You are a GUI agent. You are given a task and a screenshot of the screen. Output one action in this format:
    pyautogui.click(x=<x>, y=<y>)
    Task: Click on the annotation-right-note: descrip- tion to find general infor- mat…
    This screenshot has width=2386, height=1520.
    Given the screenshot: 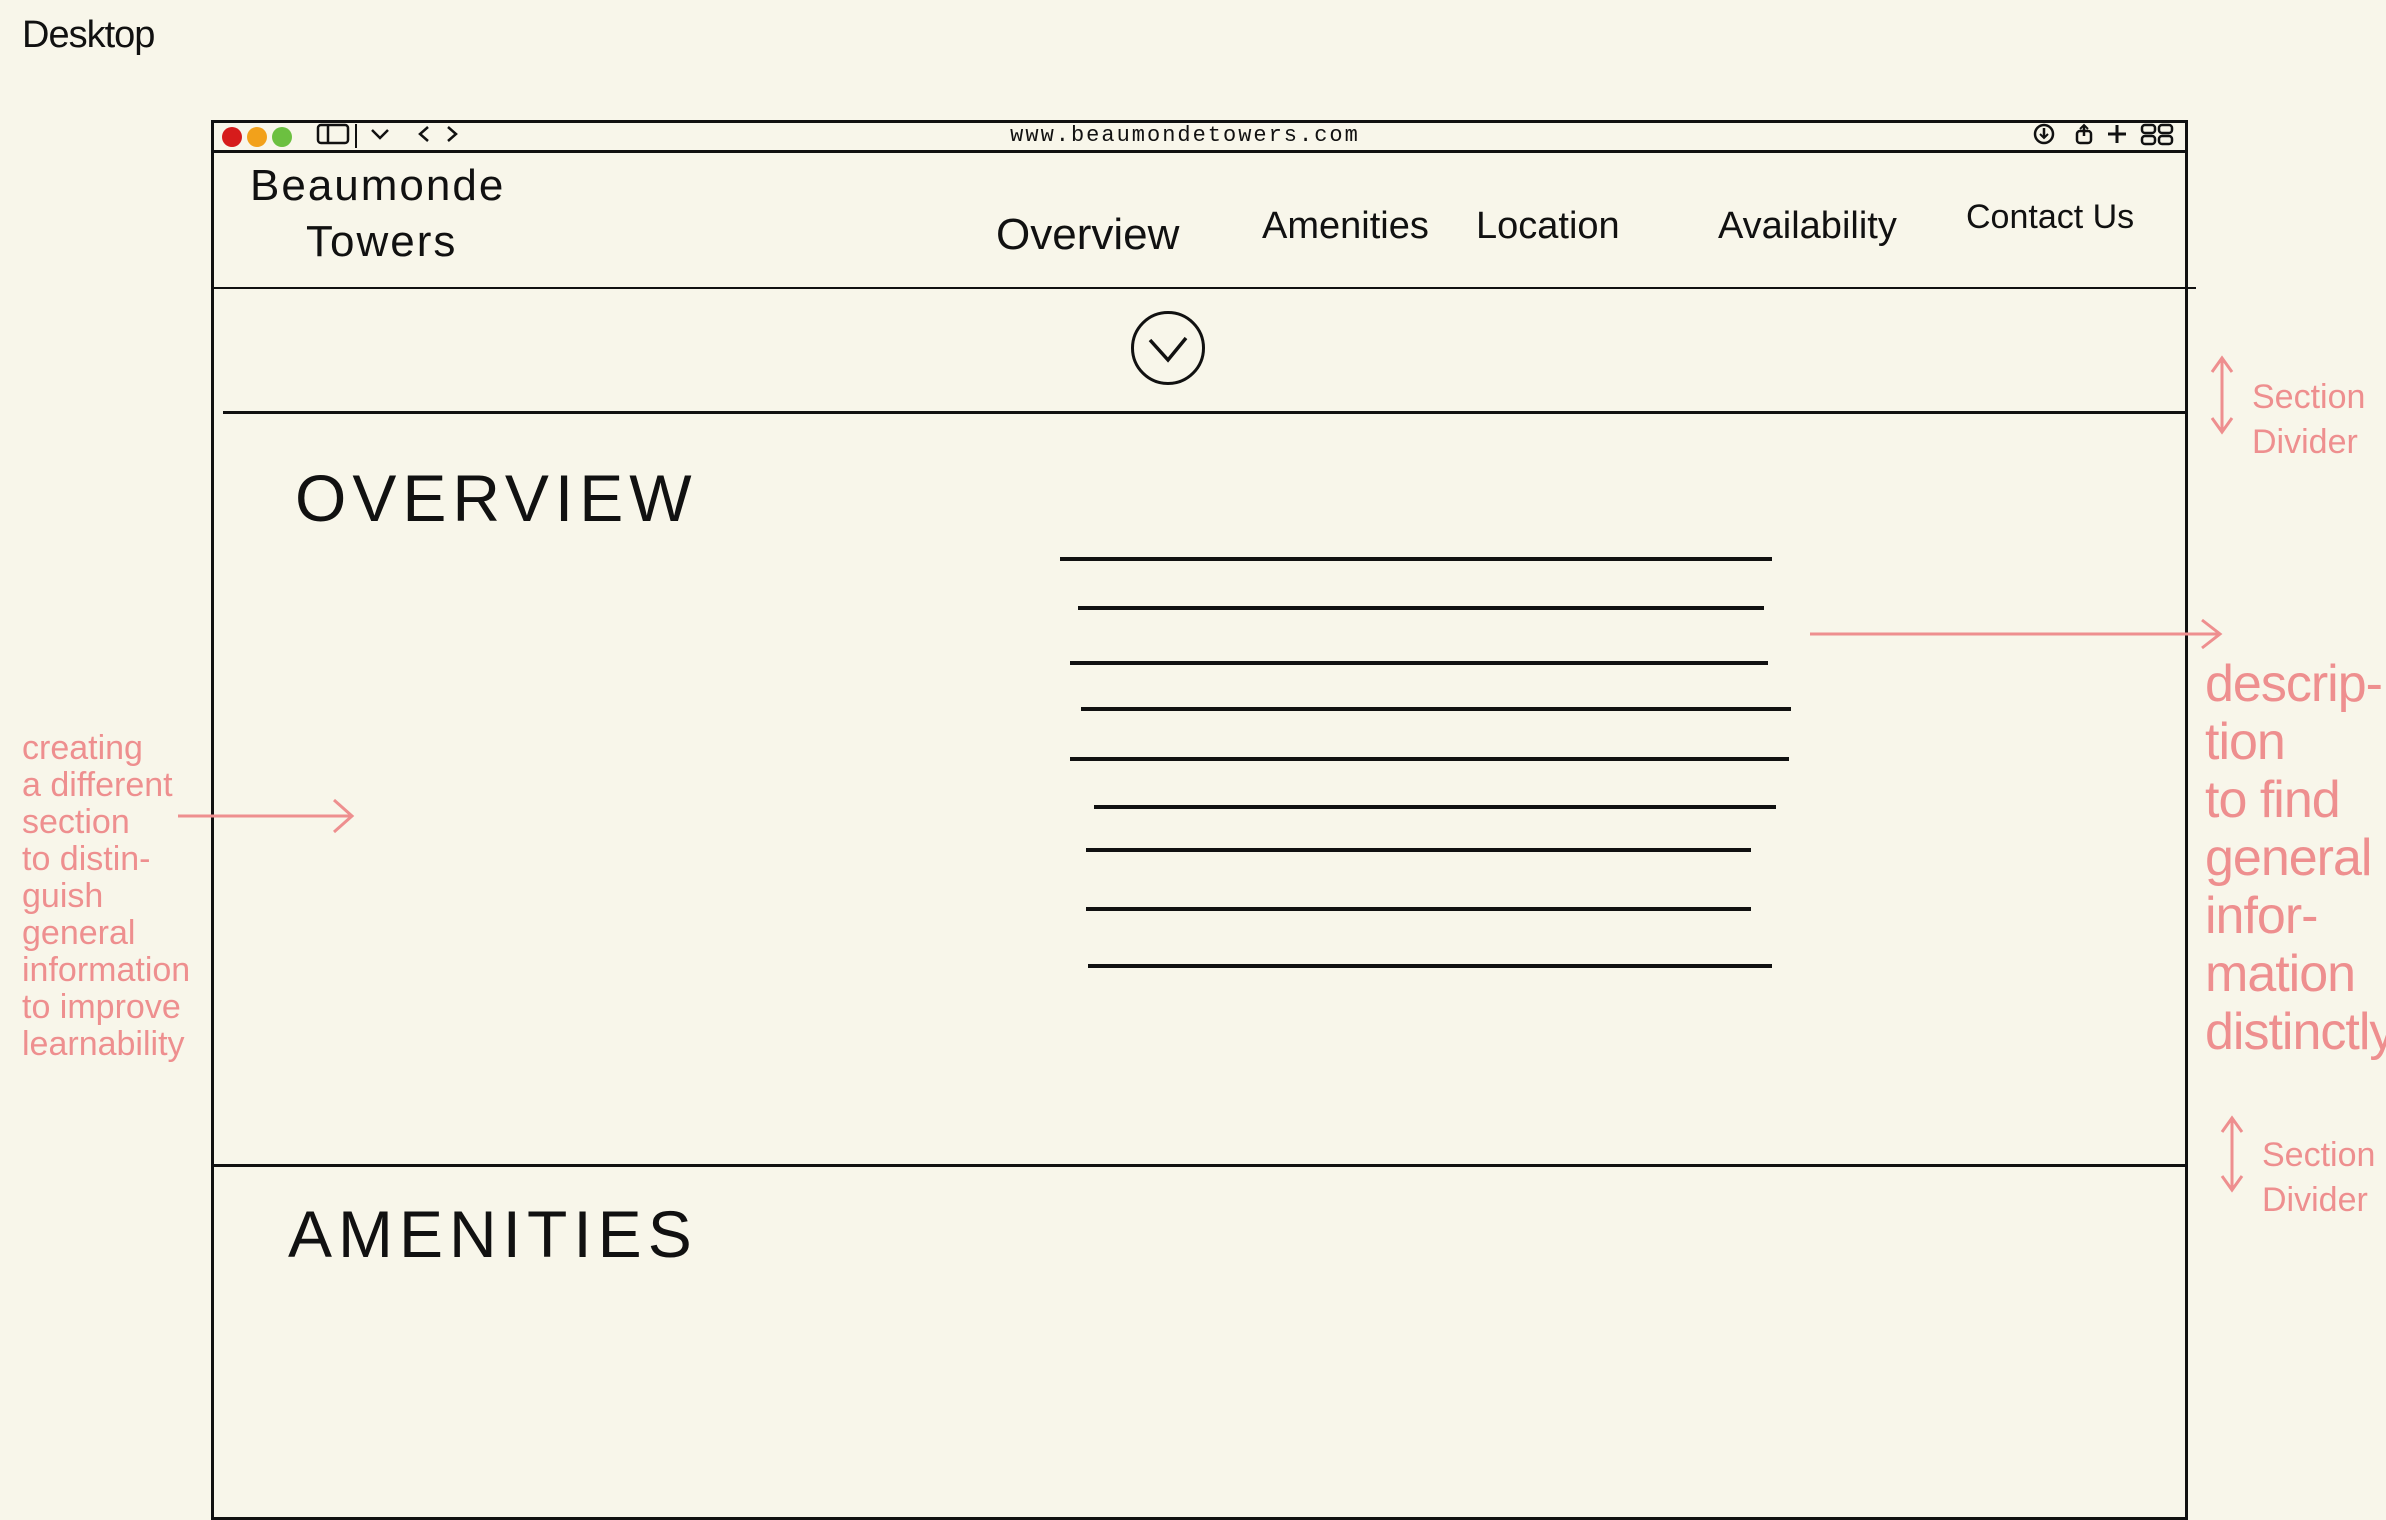 What is the action you would take?
    pyautogui.click(x=2295, y=858)
    